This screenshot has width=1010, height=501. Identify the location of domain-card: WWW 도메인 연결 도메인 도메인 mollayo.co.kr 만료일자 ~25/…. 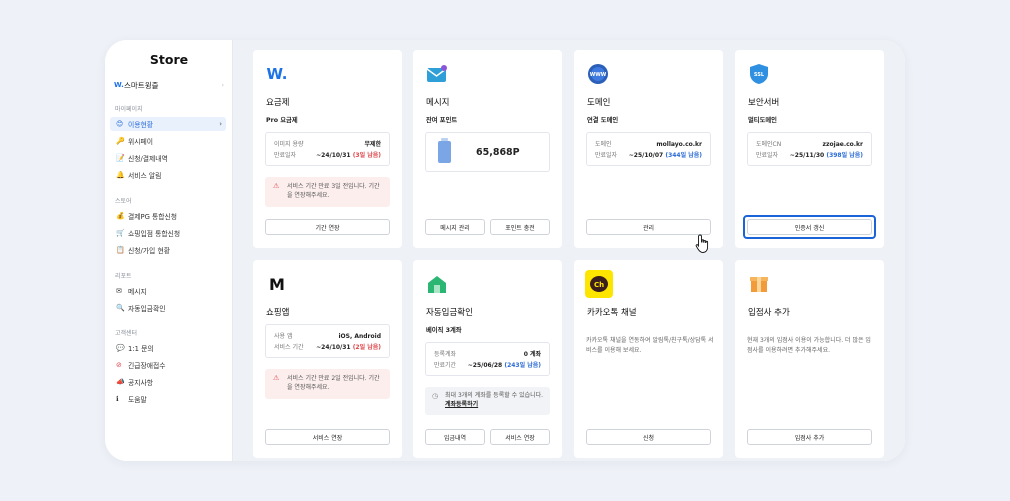
(648, 149).